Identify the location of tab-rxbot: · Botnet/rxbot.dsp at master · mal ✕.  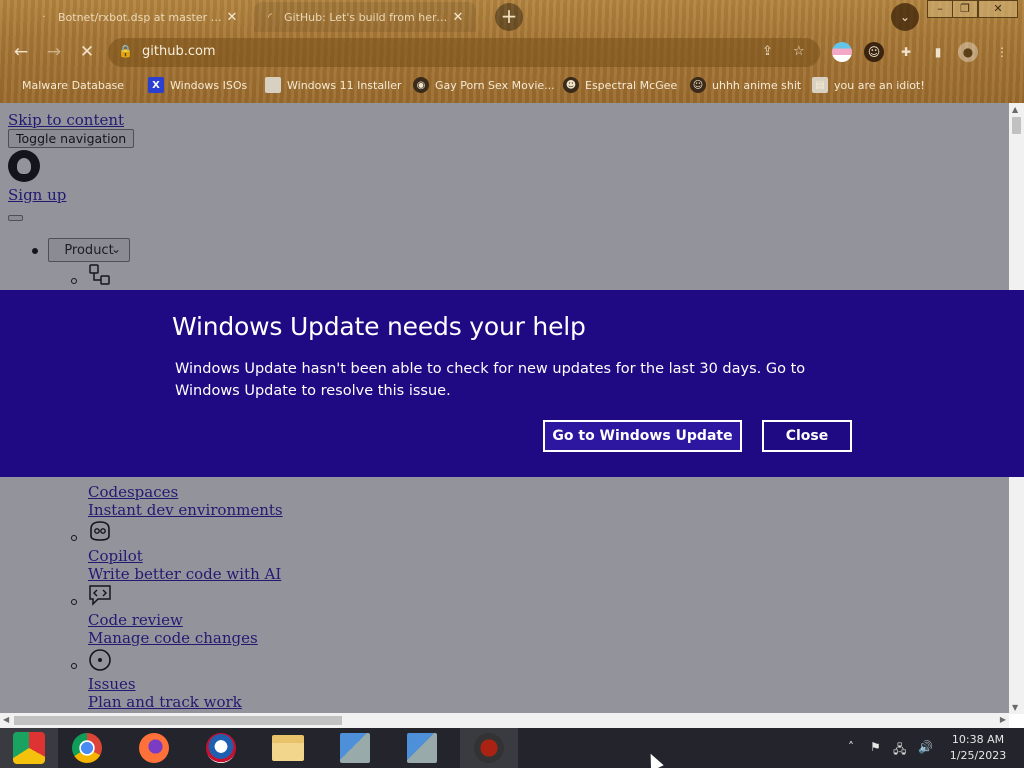
(139, 17).